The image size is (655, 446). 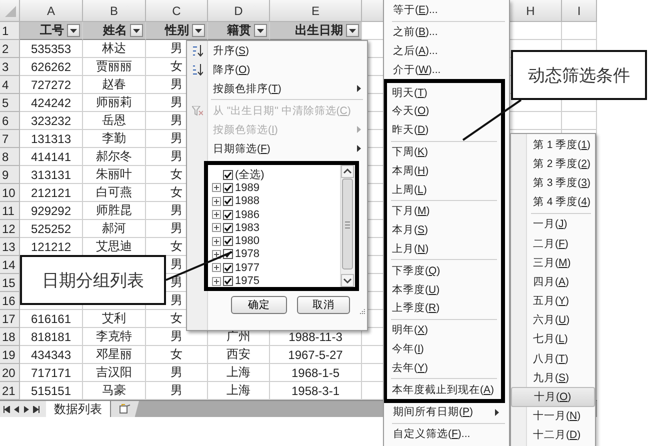 What do you see at coordinates (247, 268) in the screenshot?
I see `list-item-label: 1977` at bounding box center [247, 268].